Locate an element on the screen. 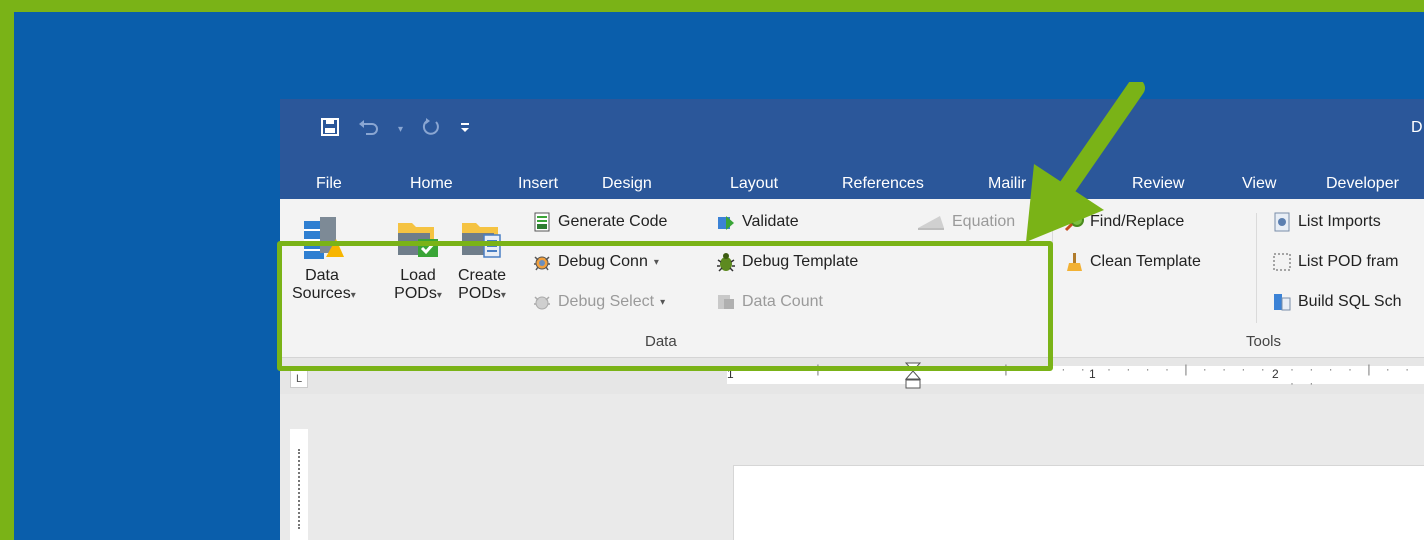  ruler-mark-2: 2 is located at coordinates (1275, 374).